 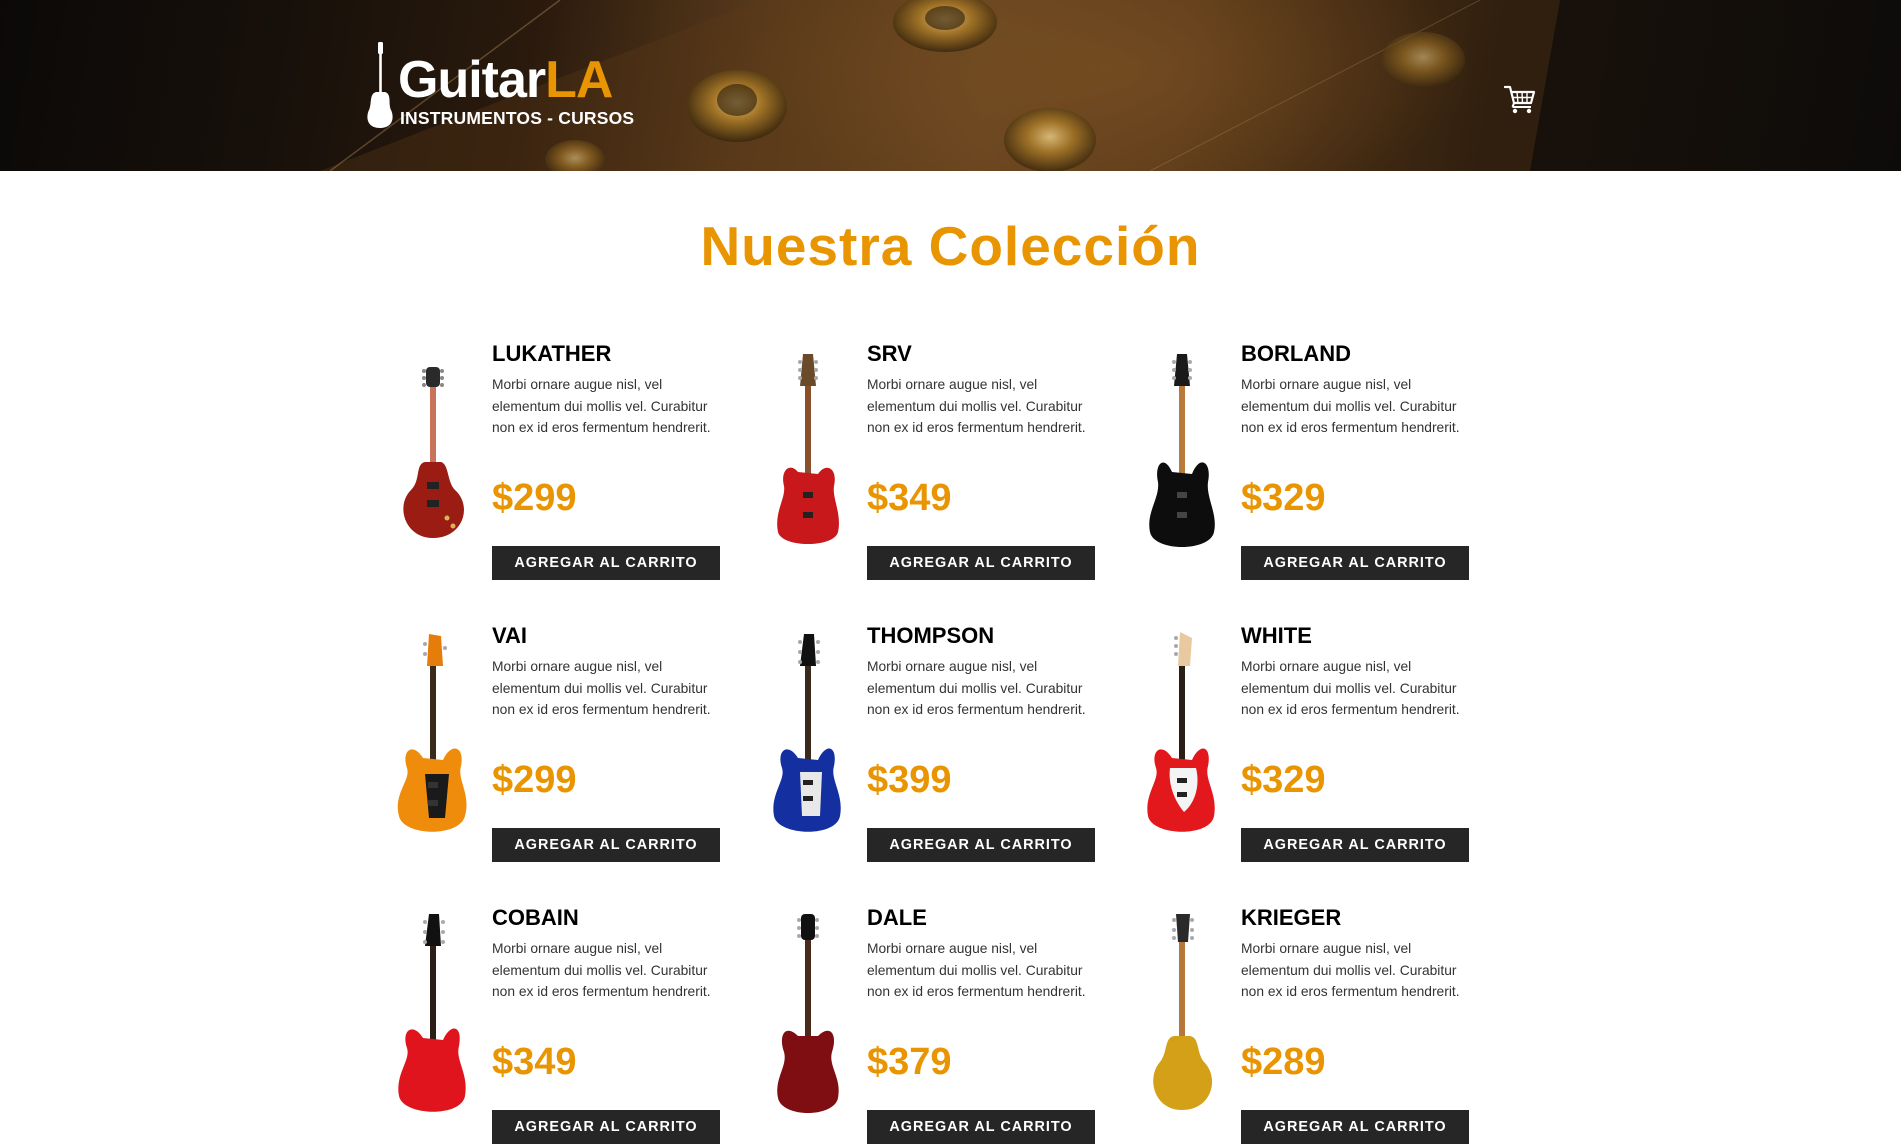 What do you see at coordinates (1181, 732) in the screenshot?
I see `guitar-white-image` at bounding box center [1181, 732].